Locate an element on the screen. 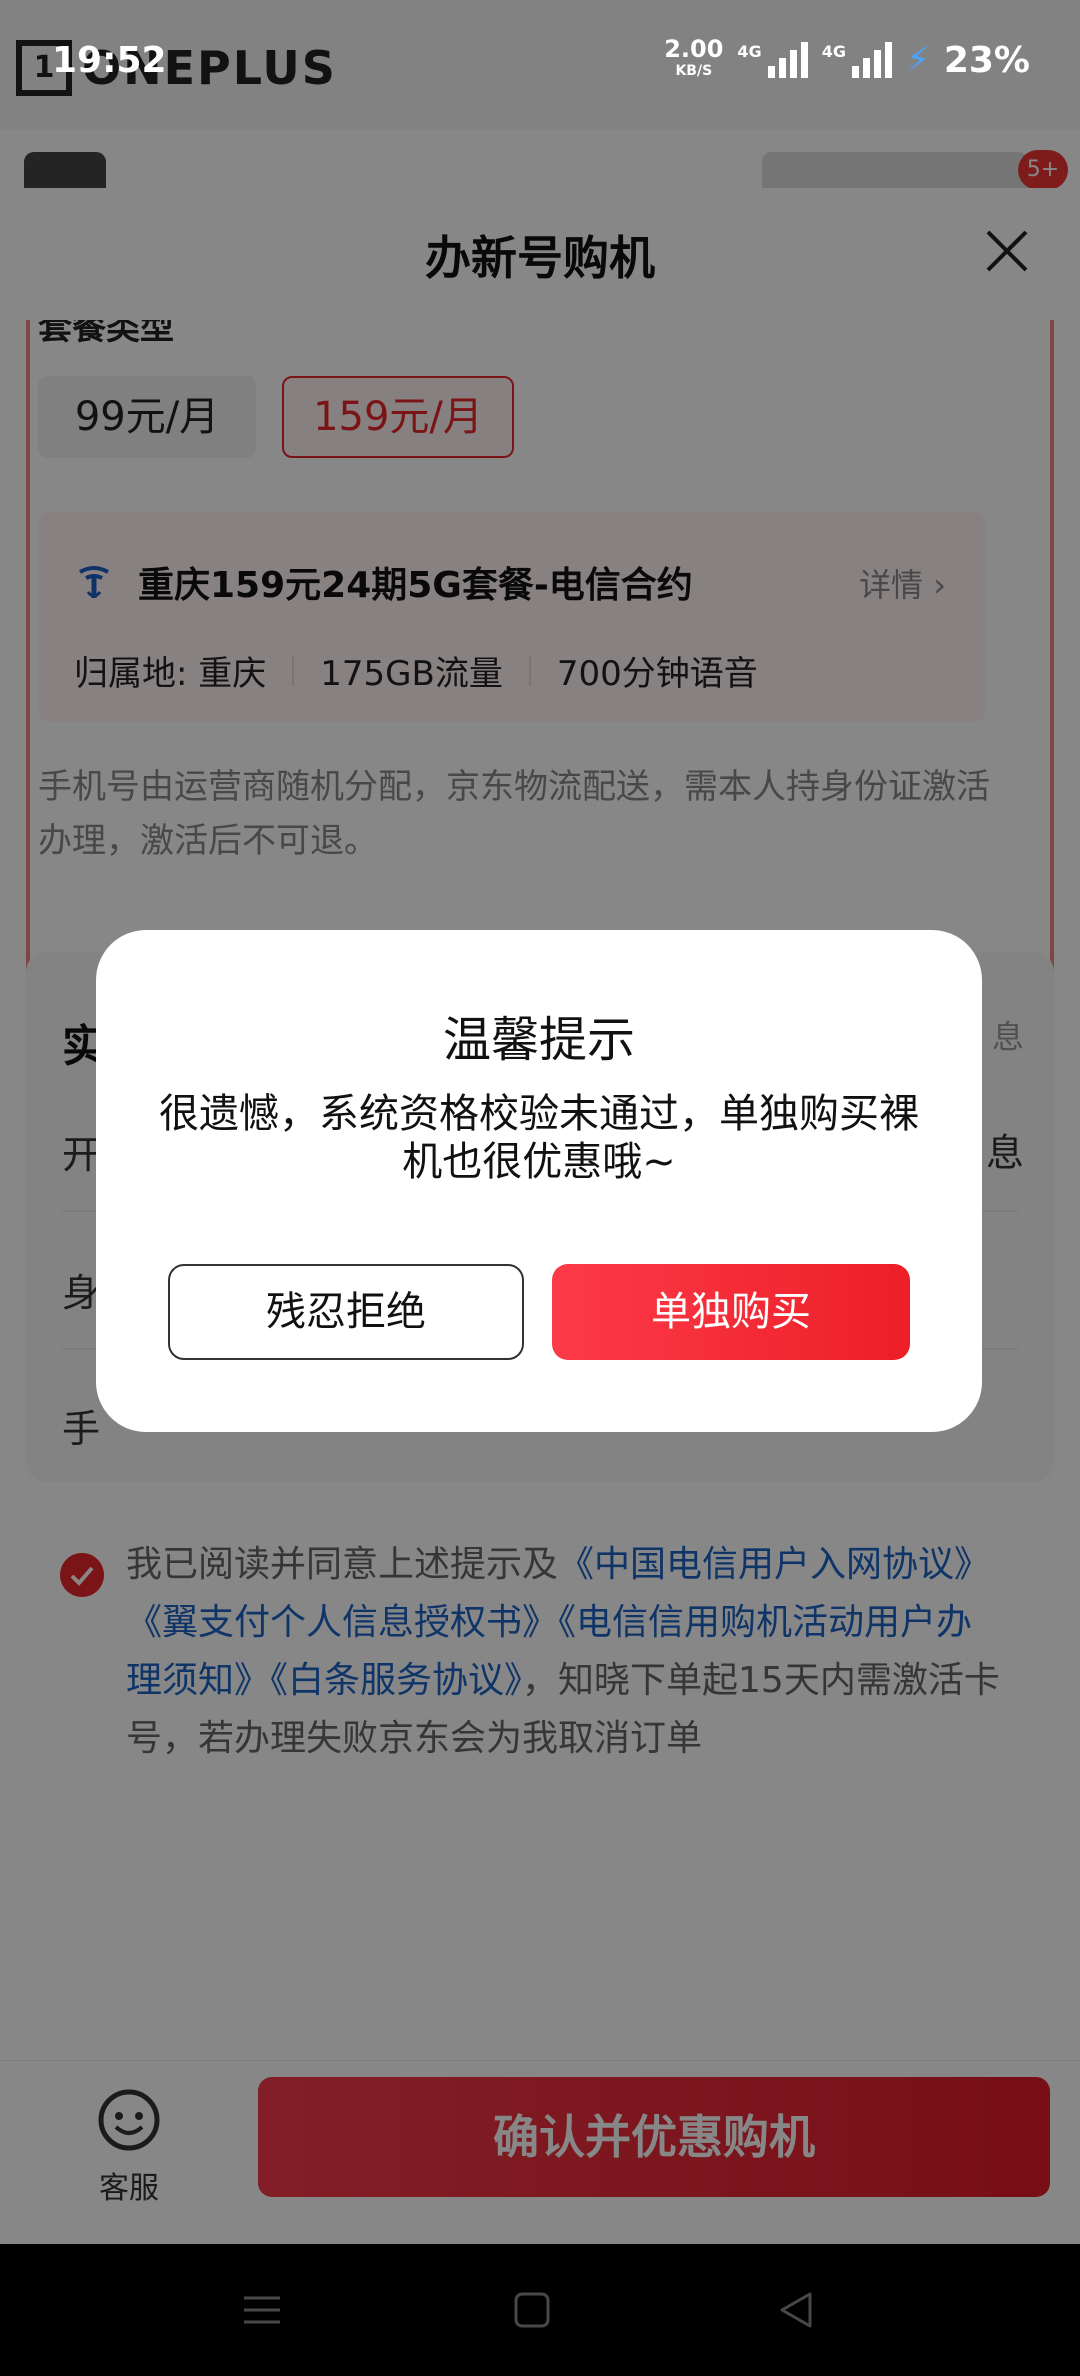 This screenshot has height=2376, width=1080. reject-button: 残忍拒绝 is located at coordinates (346, 1312).